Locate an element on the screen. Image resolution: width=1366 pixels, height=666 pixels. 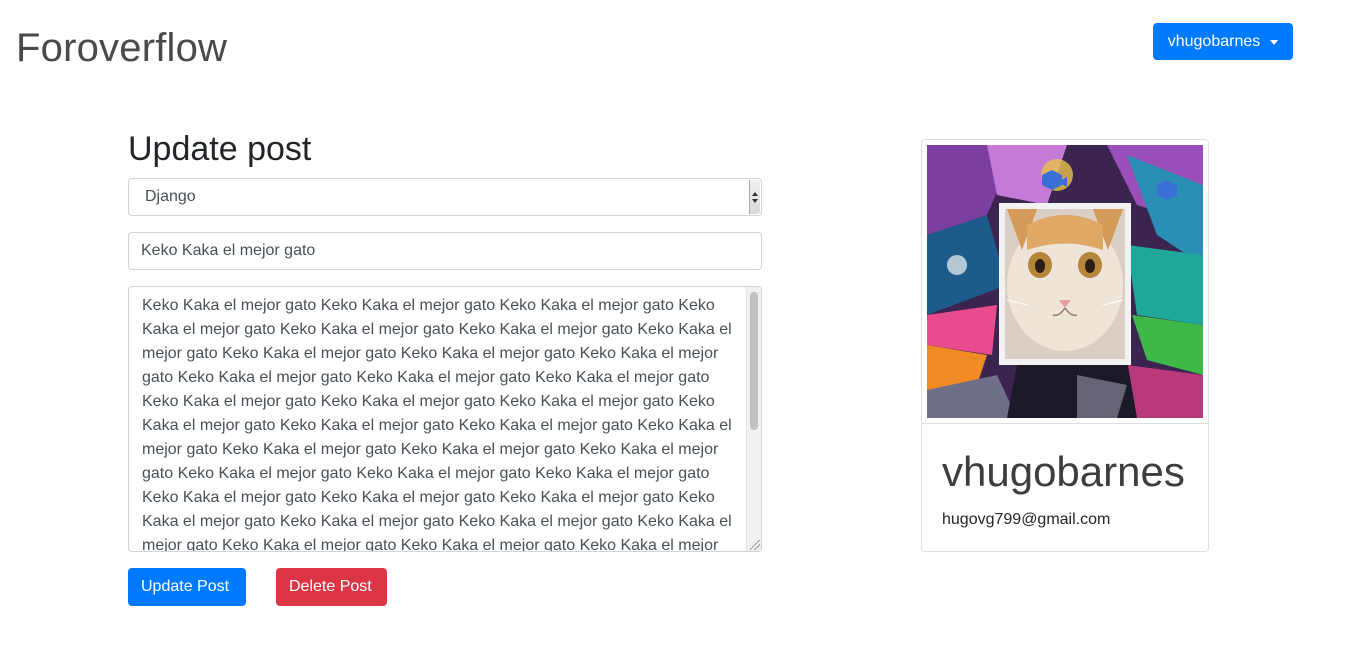
resize-handle-icon is located at coordinates (755, 545).